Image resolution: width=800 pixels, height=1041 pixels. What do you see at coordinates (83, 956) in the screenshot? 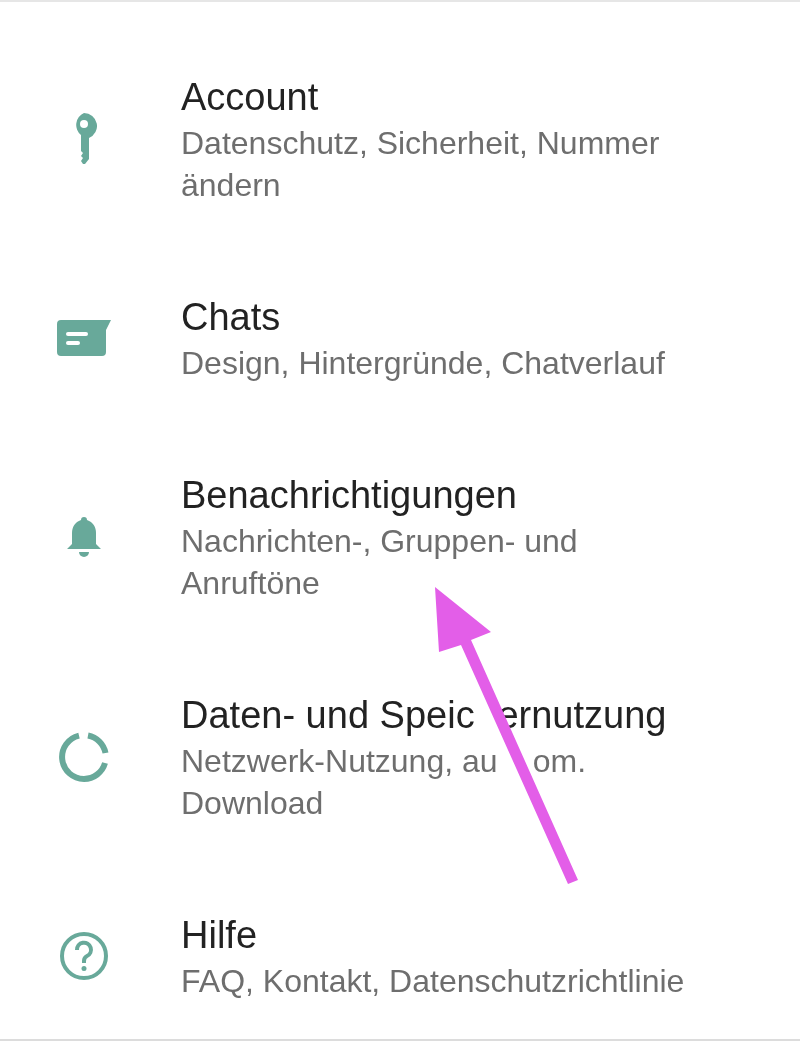
I see `help-icon` at bounding box center [83, 956].